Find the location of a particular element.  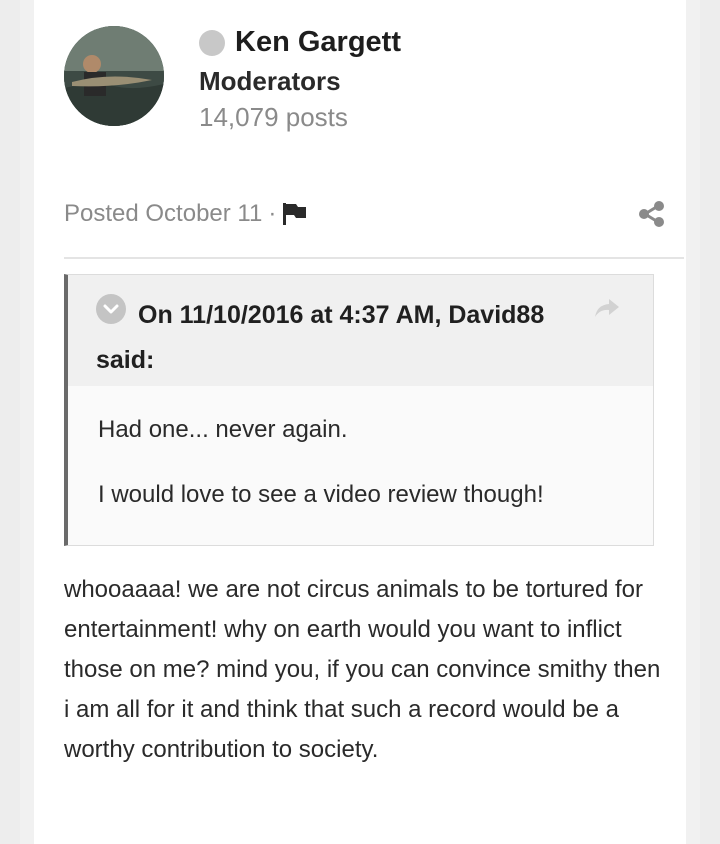

quote-header: On 11/10/2016 at 4:37 AM, David88 said: is located at coordinates (360, 330).